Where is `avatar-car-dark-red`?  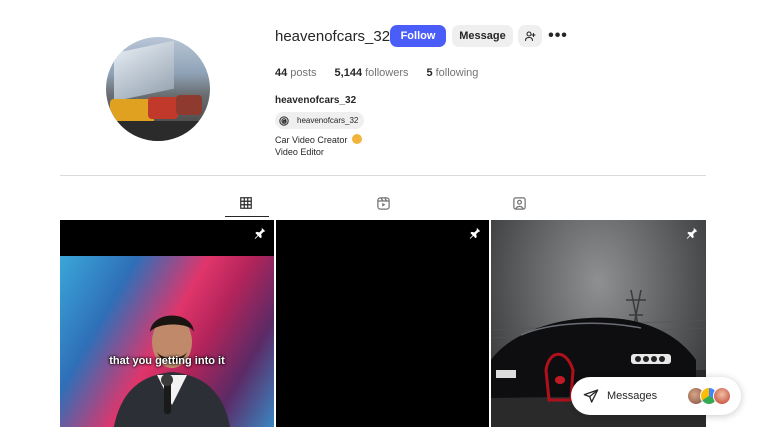
avatar-car-dark-red is located at coordinates (189, 105).